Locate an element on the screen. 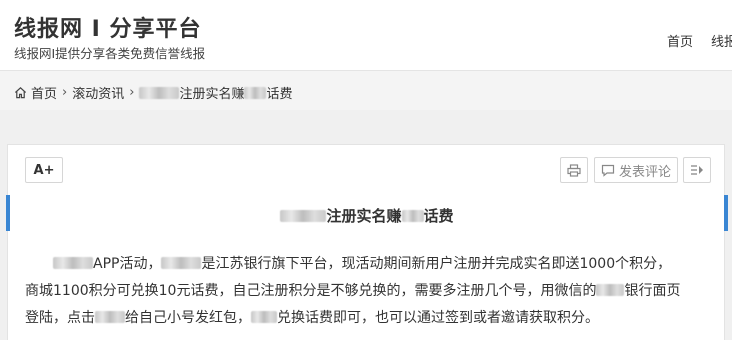  breadcrumb-home: 首页 is located at coordinates (44, 92).